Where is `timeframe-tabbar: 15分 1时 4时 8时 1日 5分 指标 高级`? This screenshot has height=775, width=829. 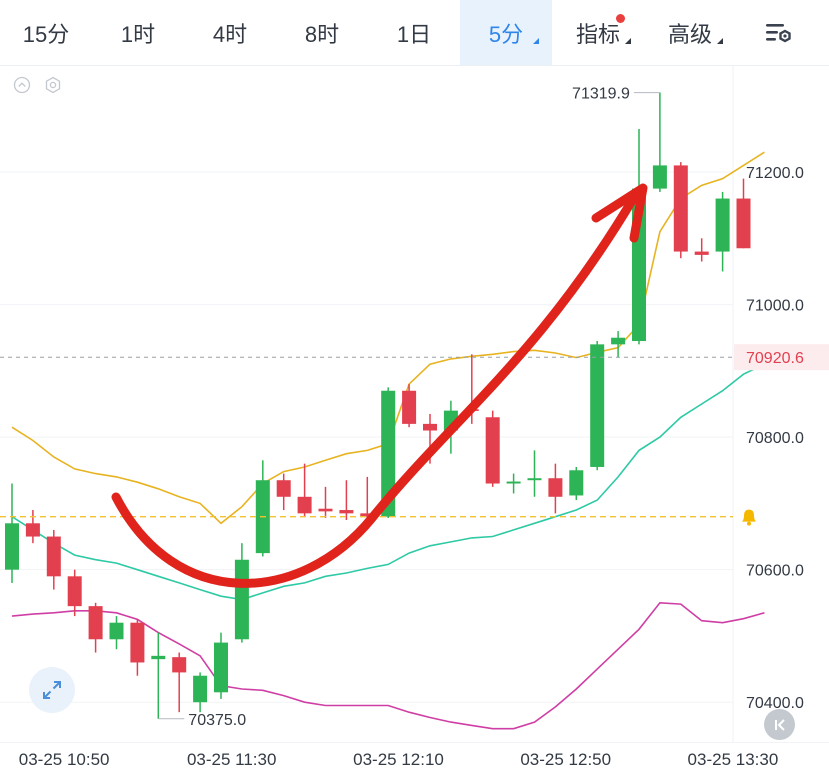
timeframe-tabbar: 15分 1时 4时 8时 1日 5分 指标 高级 is located at coordinates (414, 33).